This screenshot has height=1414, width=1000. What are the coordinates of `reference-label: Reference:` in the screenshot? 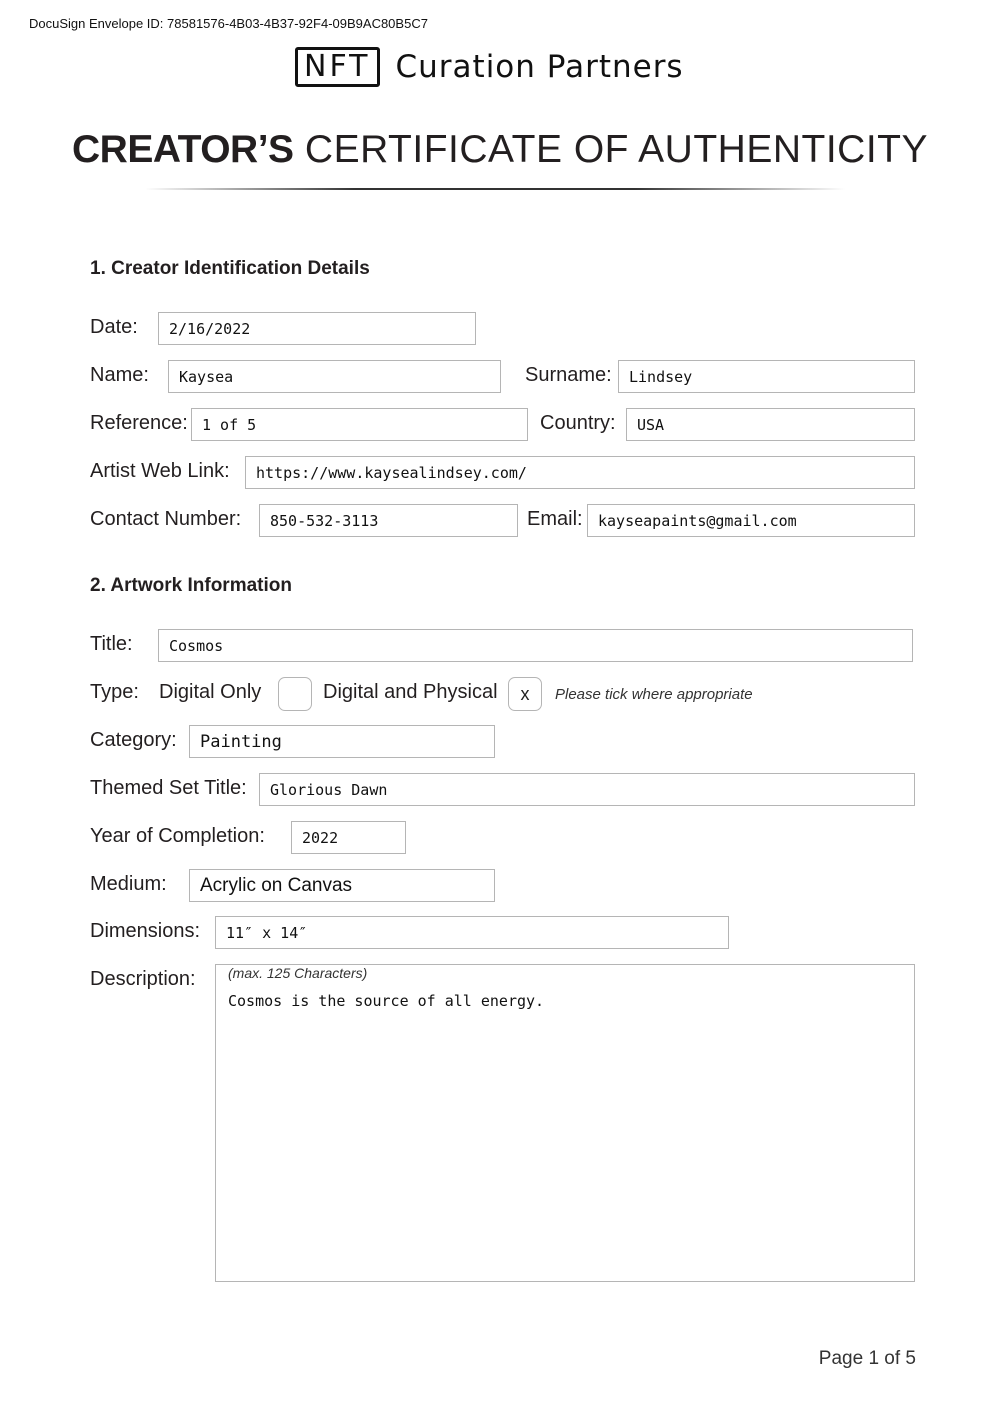 It's located at (139, 423).